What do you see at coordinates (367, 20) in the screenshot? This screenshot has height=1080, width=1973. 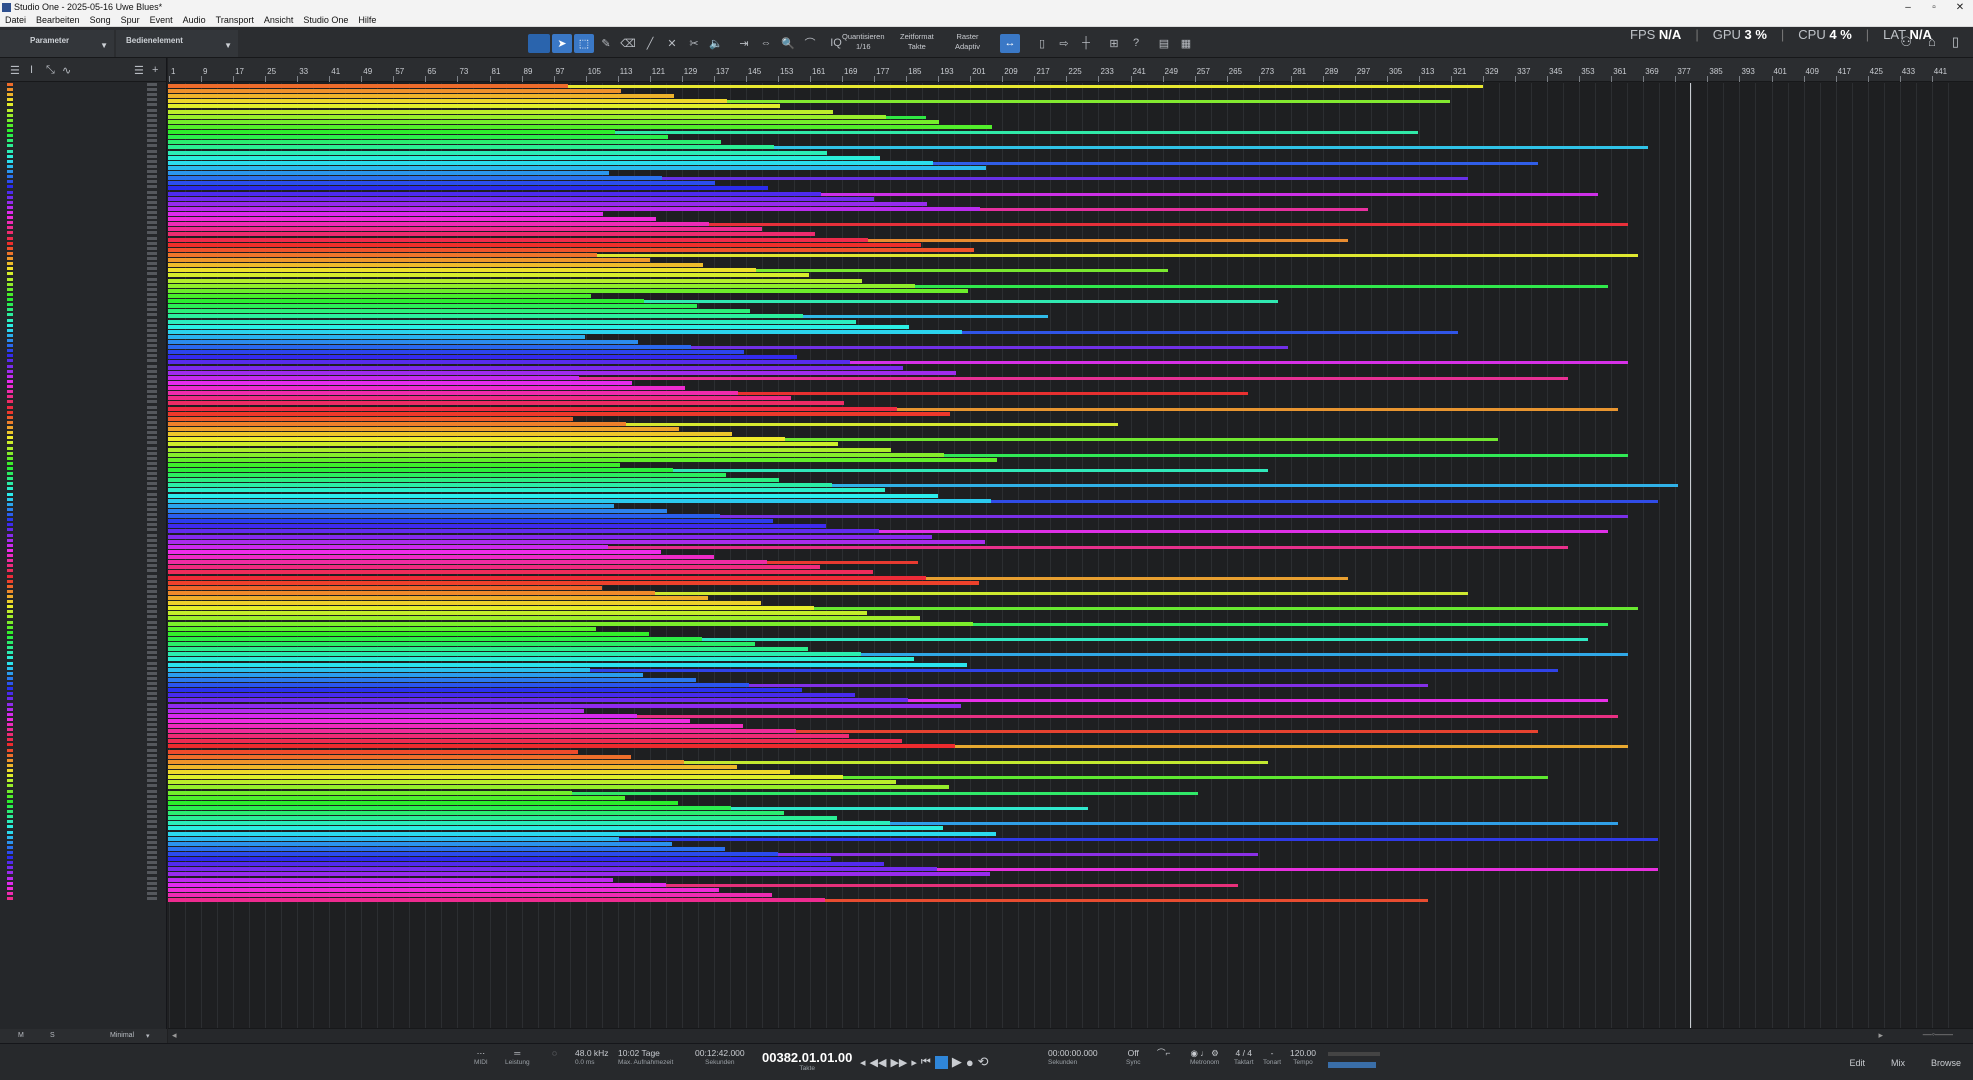 I see `menu-hilfe: Hilfe` at bounding box center [367, 20].